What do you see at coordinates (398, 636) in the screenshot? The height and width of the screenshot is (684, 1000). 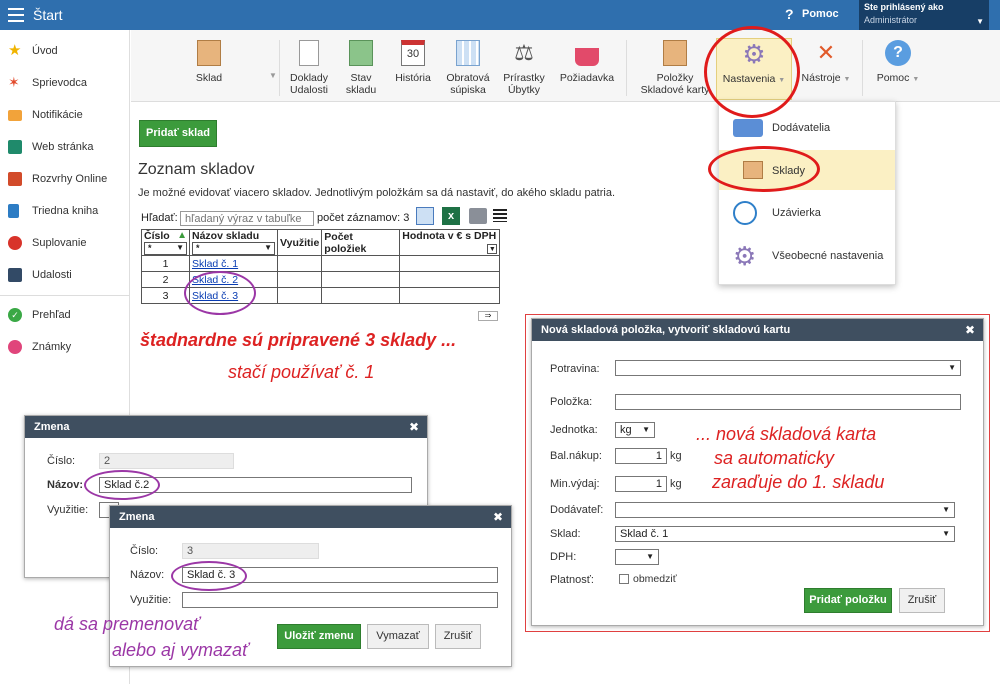 I see `delete-button: Vymazať` at bounding box center [398, 636].